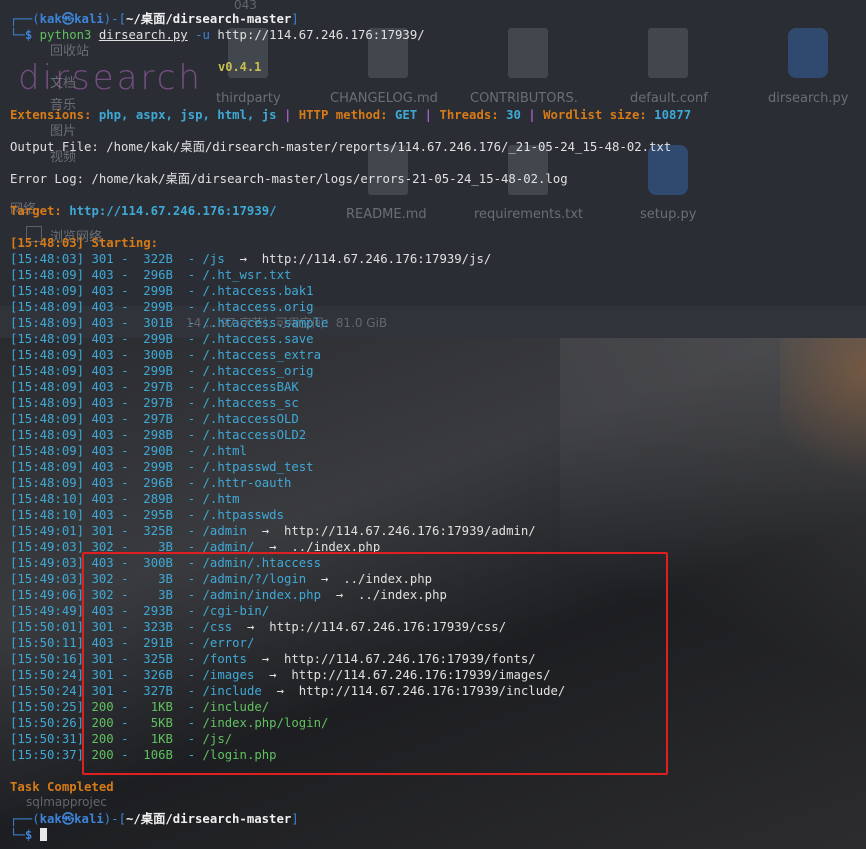 Image resolution: width=866 pixels, height=849 pixels. What do you see at coordinates (102, 259) in the screenshot?
I see `result-status: 301` at bounding box center [102, 259].